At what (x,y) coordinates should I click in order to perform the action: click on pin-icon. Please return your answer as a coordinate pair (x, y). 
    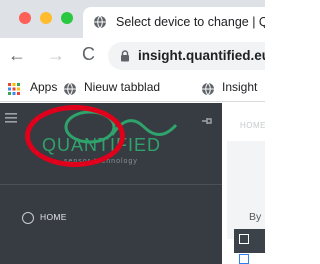
    Looking at the image, I should click on (207, 121).